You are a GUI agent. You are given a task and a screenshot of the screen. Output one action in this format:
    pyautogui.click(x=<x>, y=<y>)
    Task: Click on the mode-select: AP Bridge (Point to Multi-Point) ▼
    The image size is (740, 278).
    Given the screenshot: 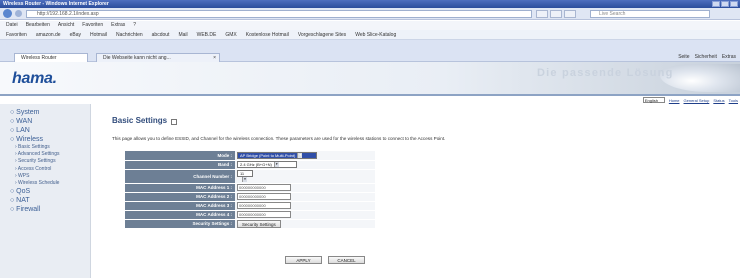 What is the action you would take?
    pyautogui.click(x=277, y=155)
    